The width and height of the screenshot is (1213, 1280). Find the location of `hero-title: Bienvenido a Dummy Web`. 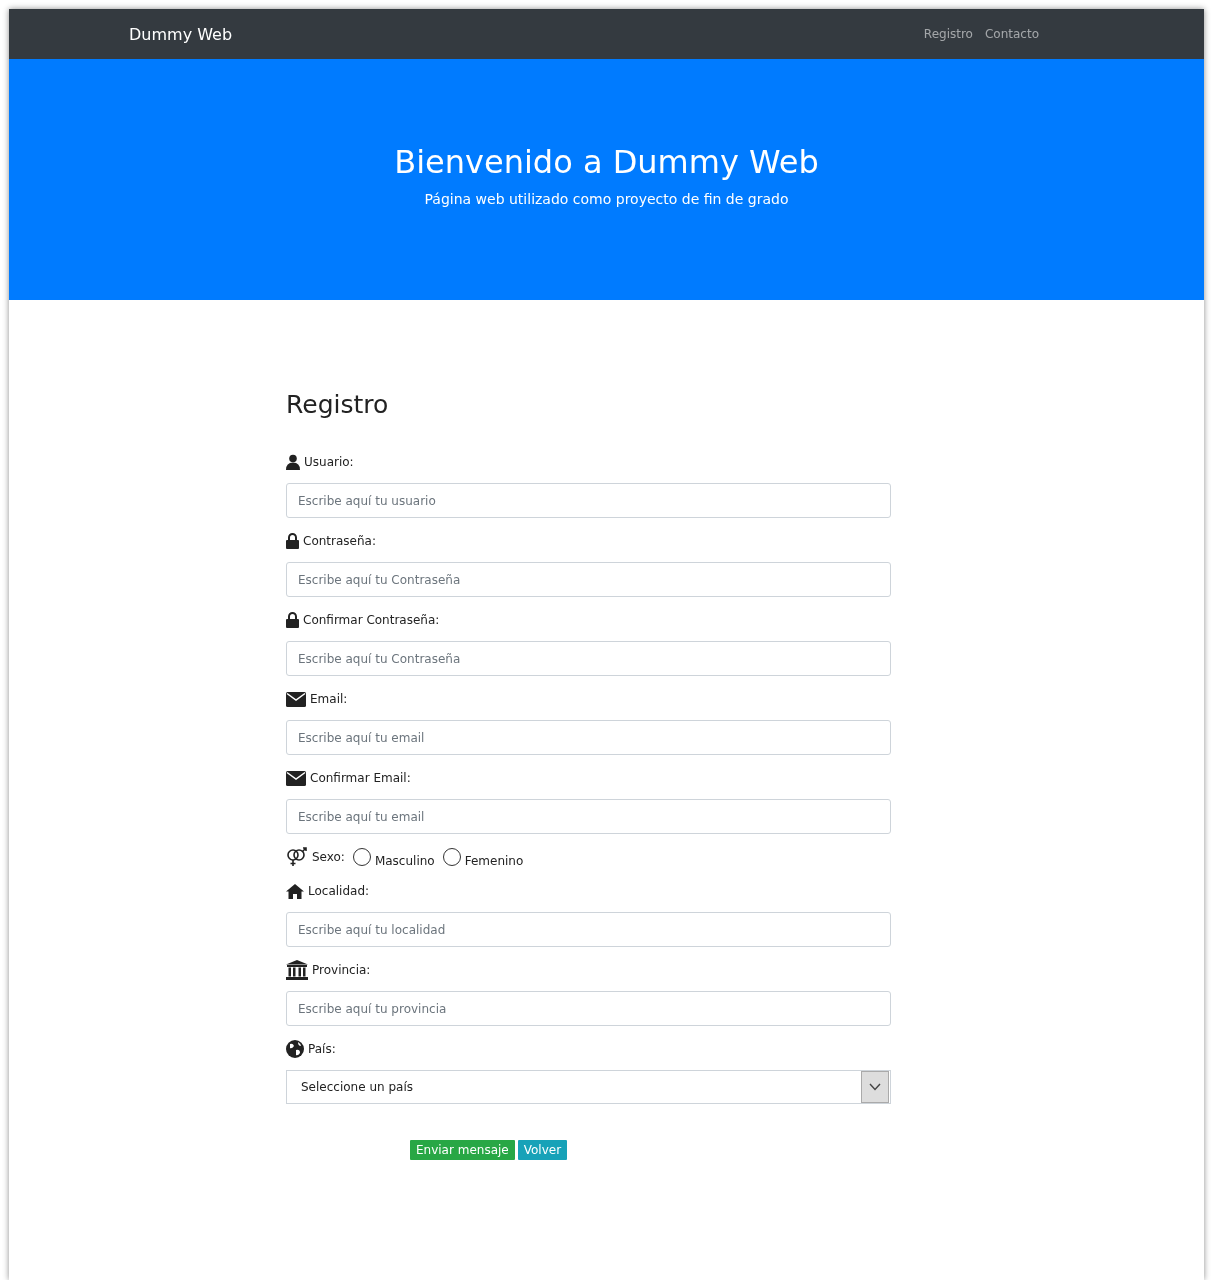

hero-title: Bienvenido a Dummy Web is located at coordinates (606, 162).